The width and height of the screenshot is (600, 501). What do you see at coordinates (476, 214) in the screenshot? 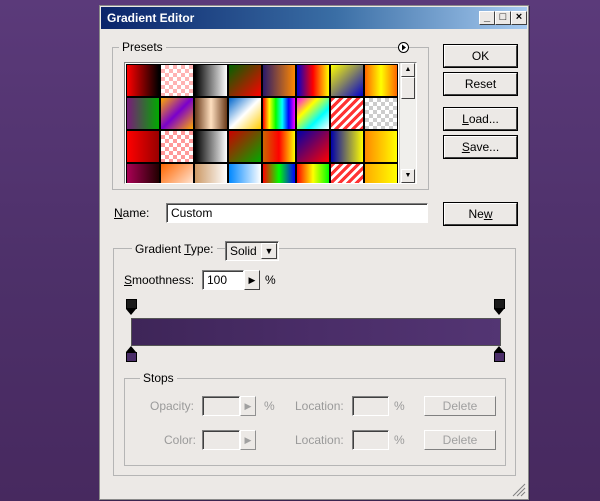
I see `new-label: Ne` at bounding box center [476, 214].